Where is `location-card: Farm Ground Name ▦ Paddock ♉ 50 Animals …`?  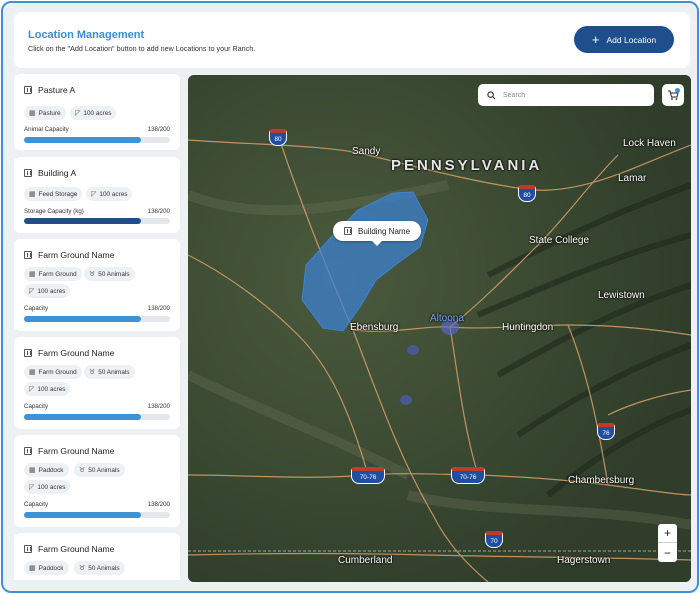
location-card: Farm Ground Name ▦ Paddock ♉ 50 Animals … is located at coordinates (97, 481).